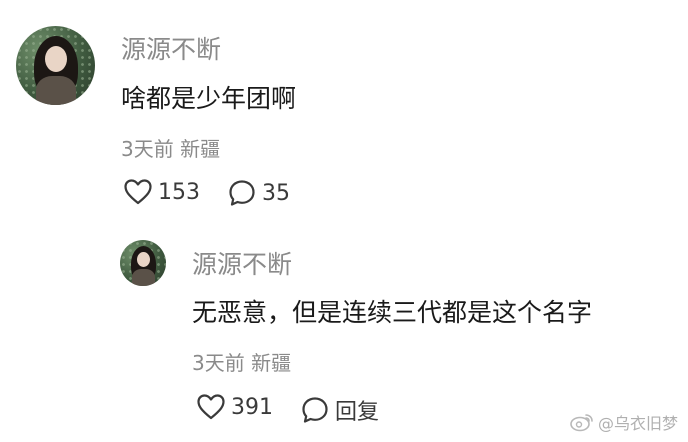 The image size is (688, 442). I want to click on reply-button: 回复, so click(340, 410).